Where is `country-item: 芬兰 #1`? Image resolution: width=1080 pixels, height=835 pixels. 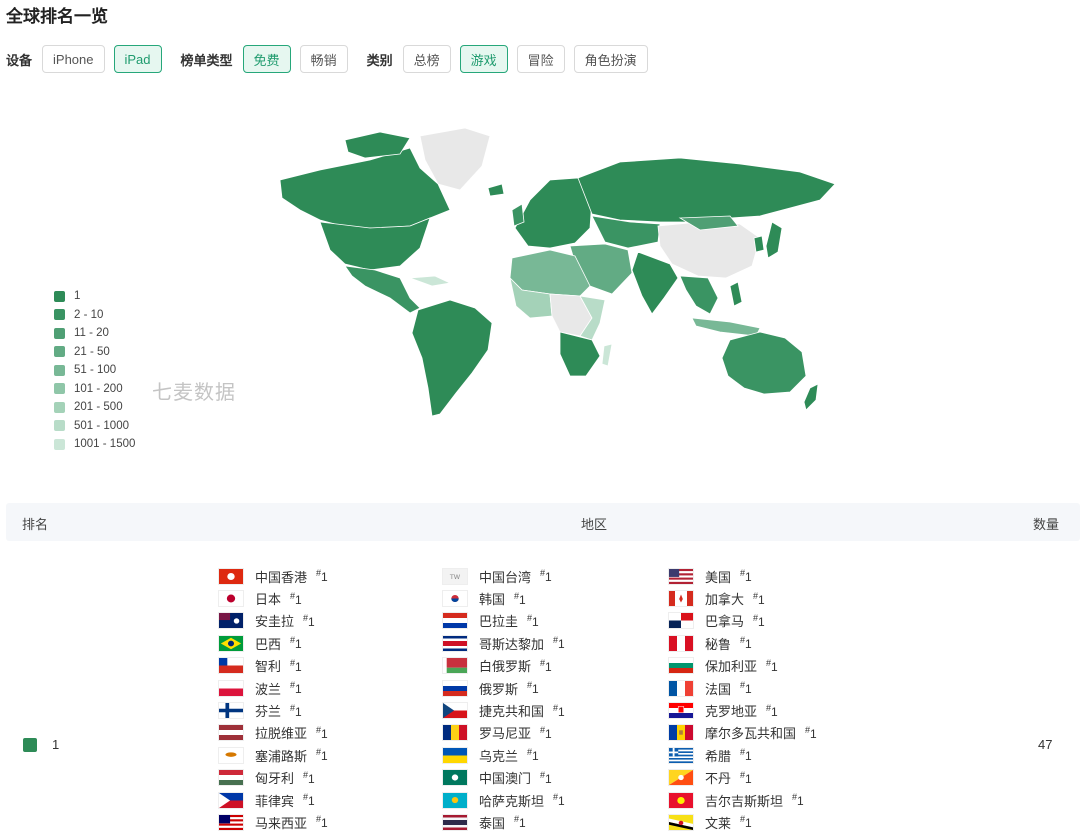 country-item: 芬兰 #1 is located at coordinates (328, 710).